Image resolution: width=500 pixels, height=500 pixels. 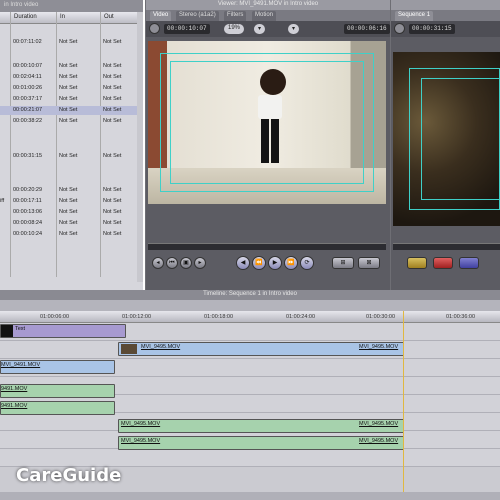 I want to click on viewer-duration-timecode: 00:00:10:07, so click(x=187, y=29).